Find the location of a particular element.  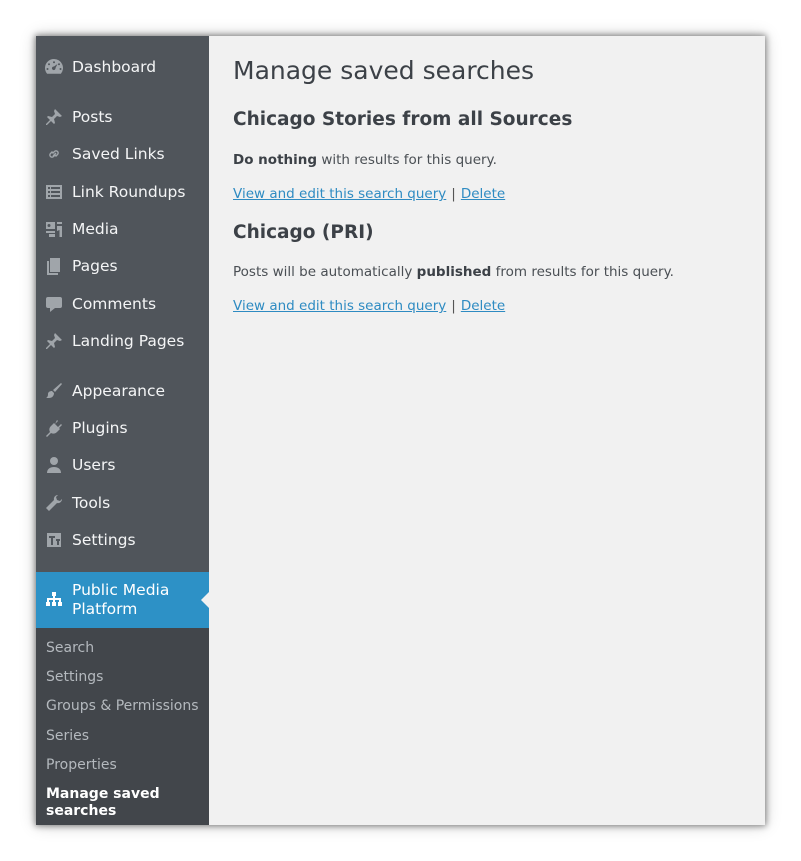

description-text: from results for this query. is located at coordinates (582, 272).